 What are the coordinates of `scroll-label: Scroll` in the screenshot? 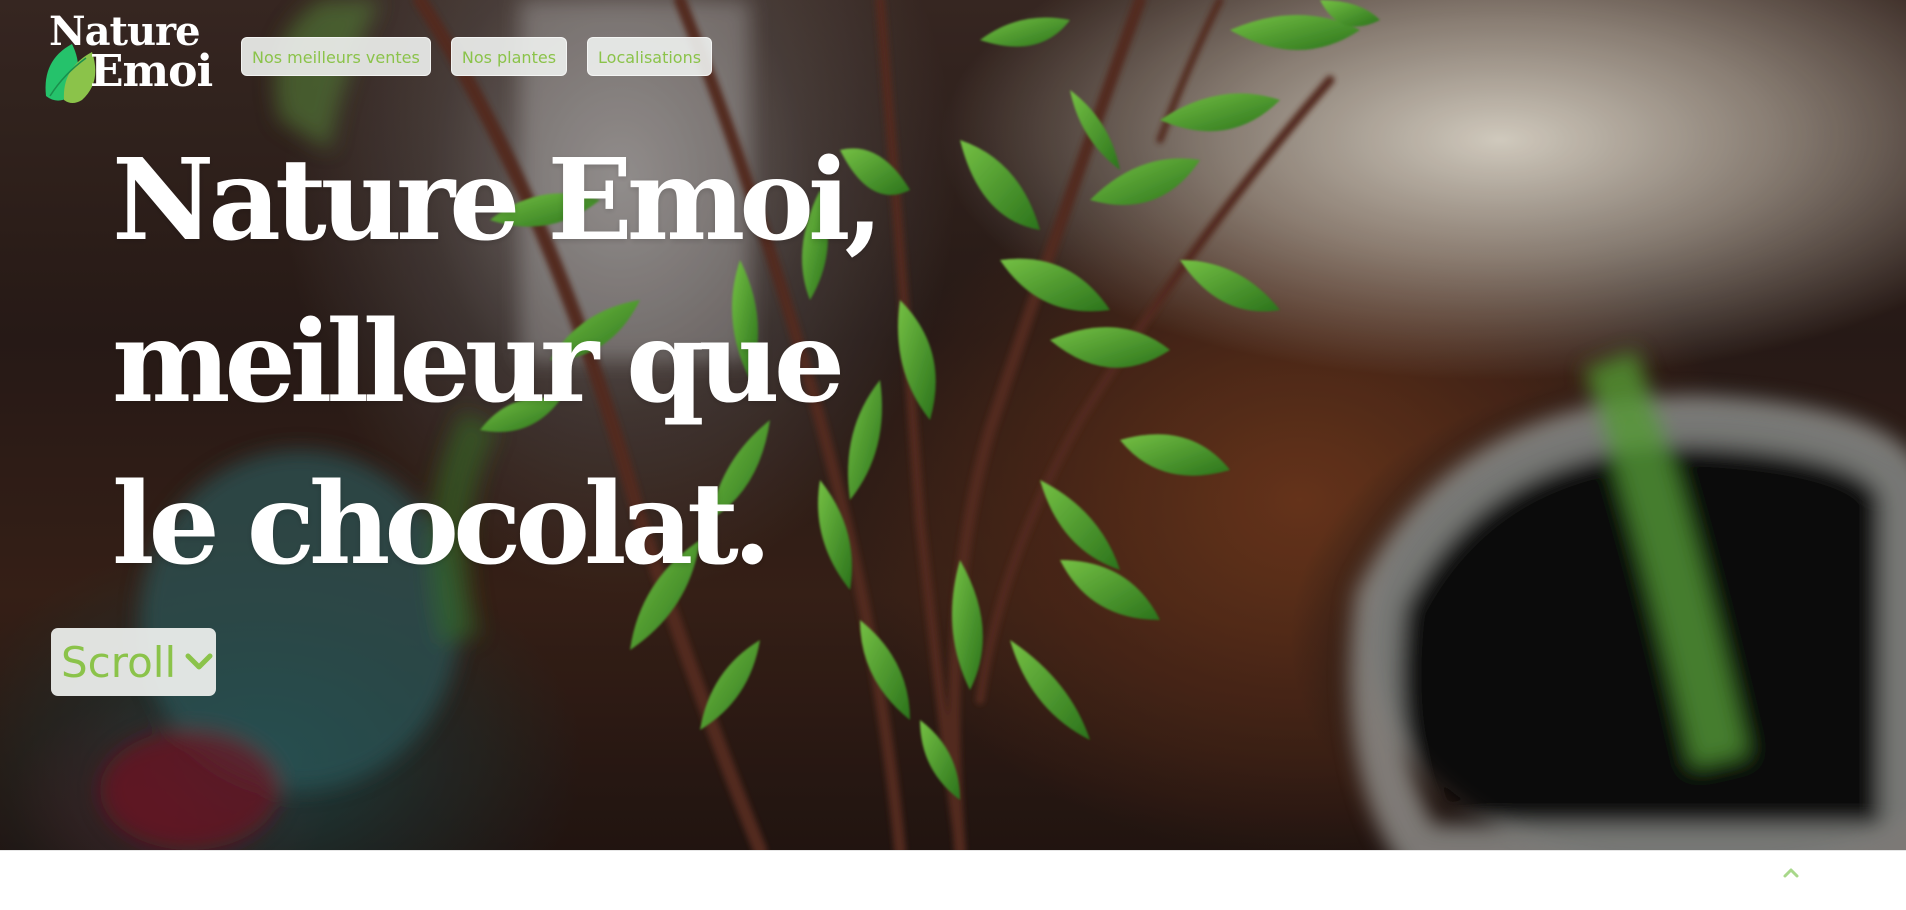 It's located at (119, 662).